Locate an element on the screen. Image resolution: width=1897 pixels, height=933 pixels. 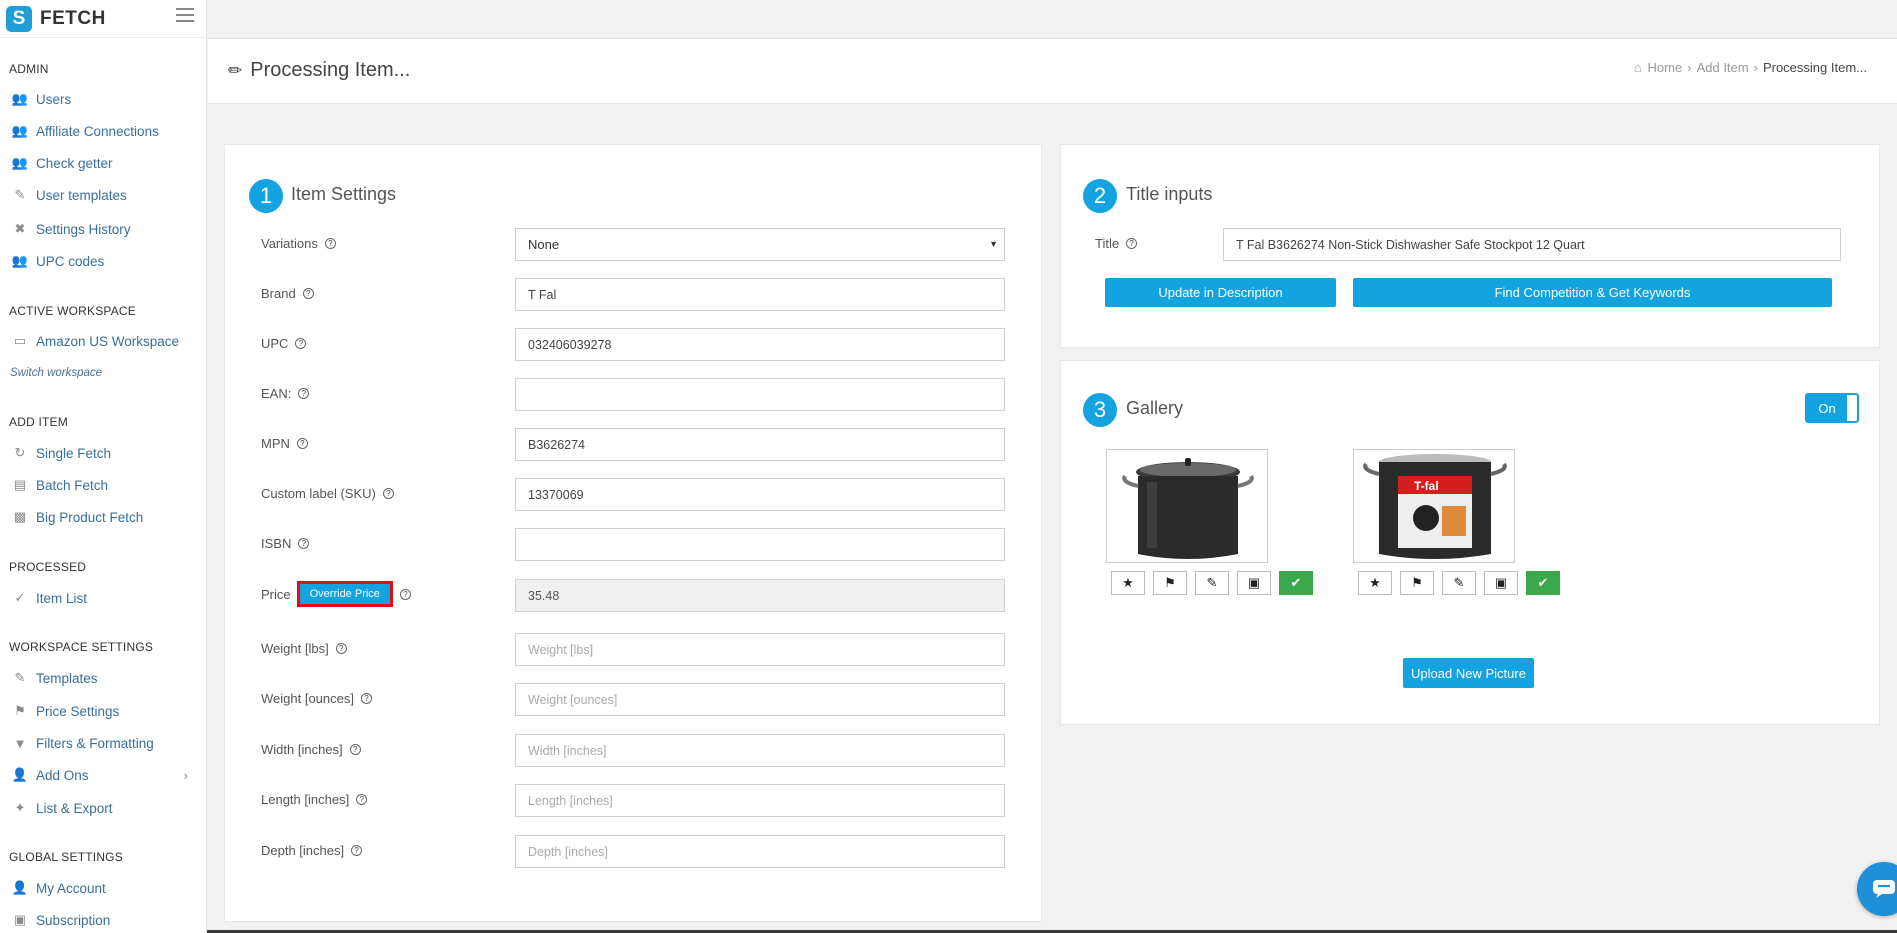
breadcrumb-add-item: Add Item is located at coordinates (1723, 67).